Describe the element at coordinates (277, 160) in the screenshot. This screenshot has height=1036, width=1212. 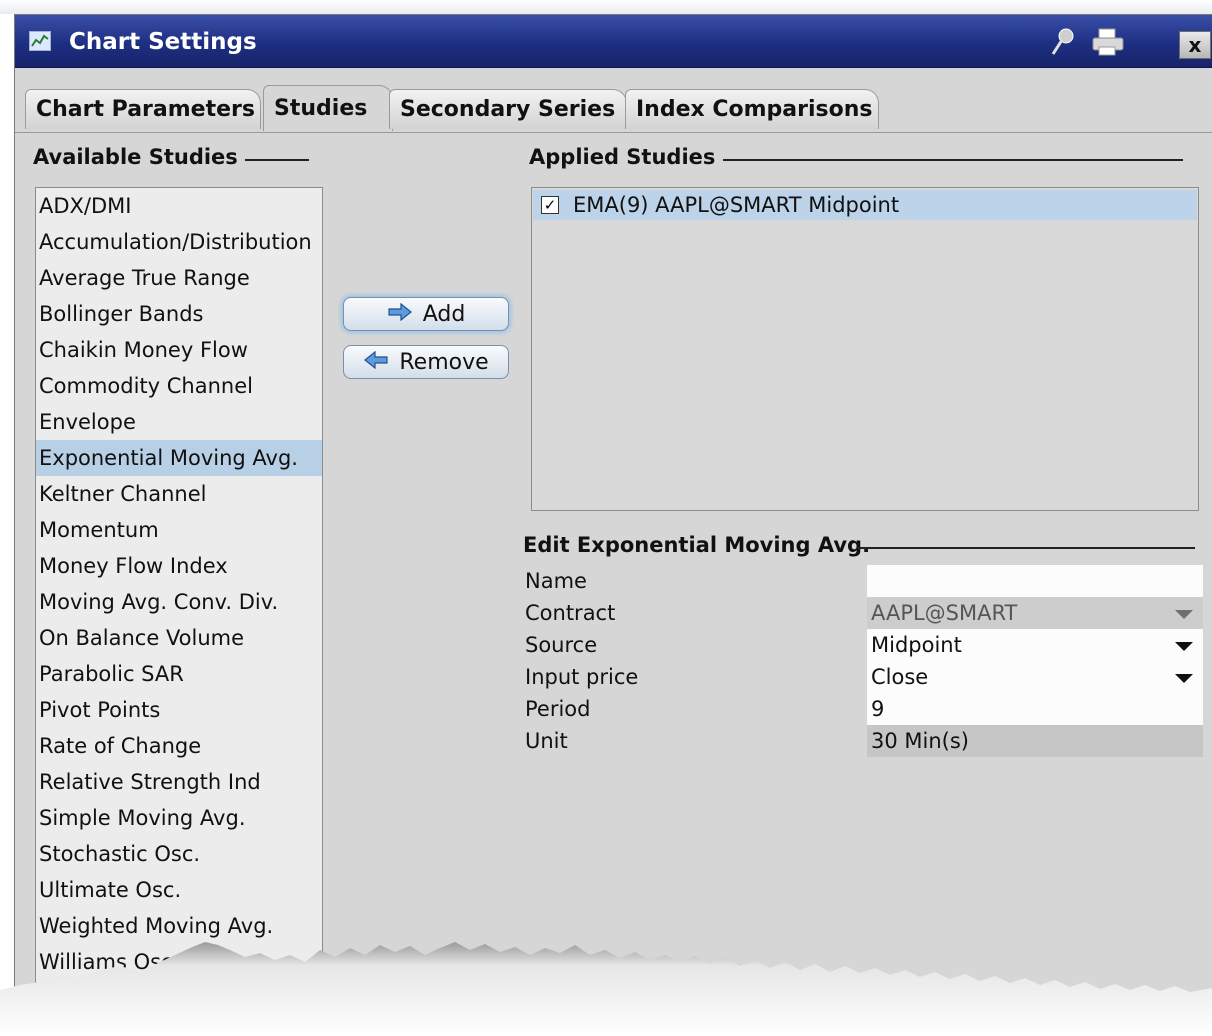
I see `available-studies-rule` at that location.